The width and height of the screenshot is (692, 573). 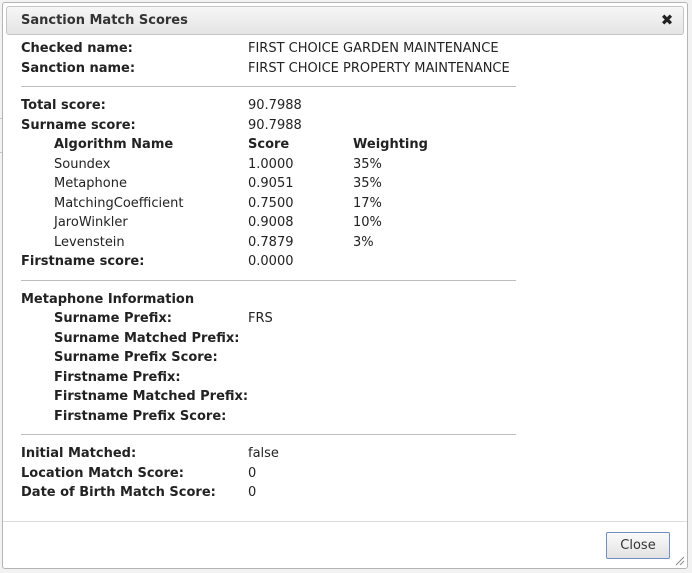 I want to click on algorithm-score: 0.9051, so click(x=271, y=183).